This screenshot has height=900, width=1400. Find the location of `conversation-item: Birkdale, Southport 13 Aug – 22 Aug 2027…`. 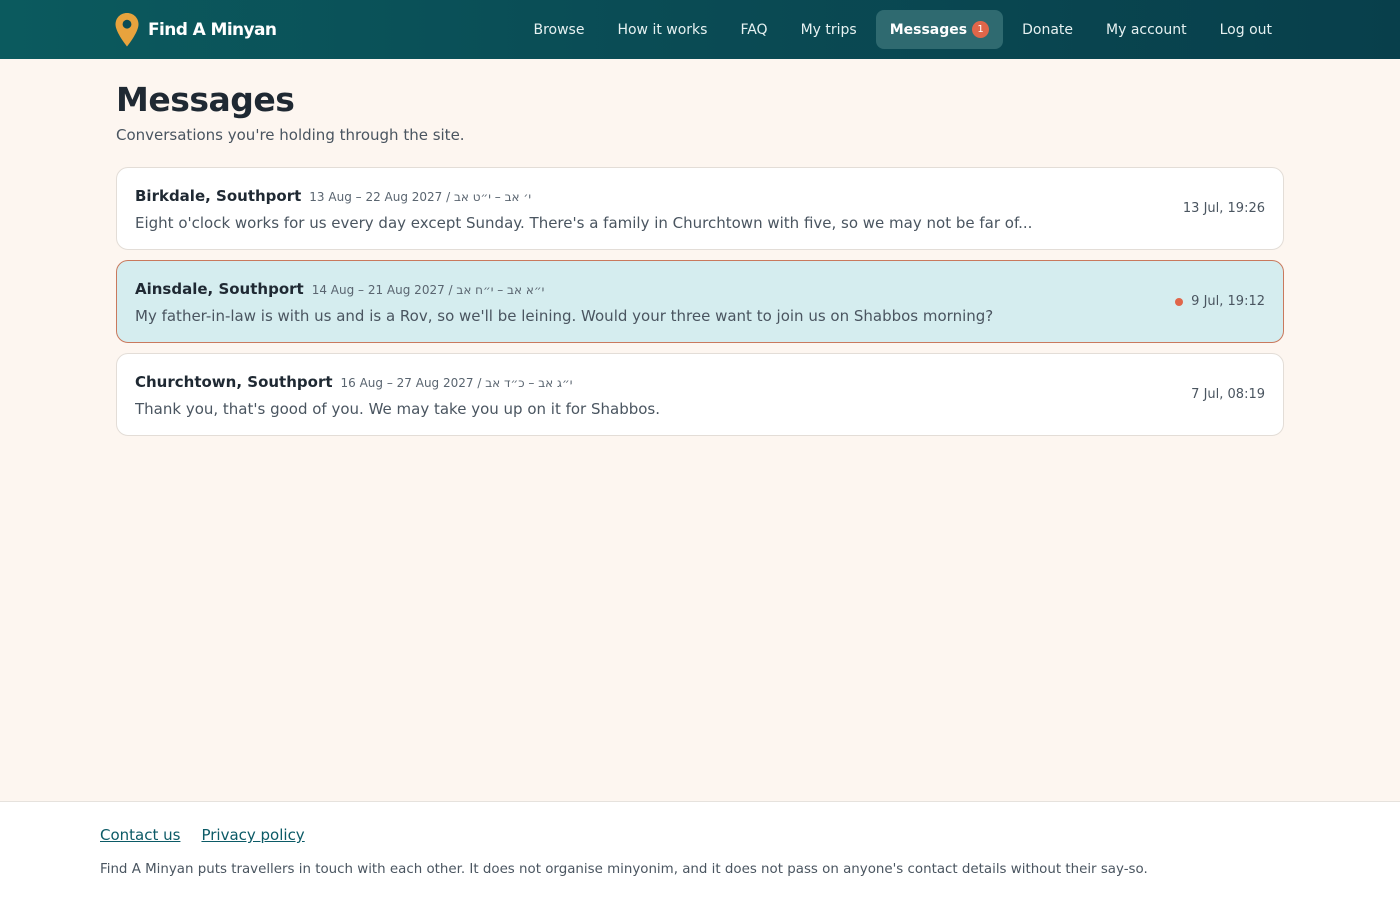

conversation-item: Birkdale, Southport 13 Aug – 22 Aug 2027… is located at coordinates (700, 208).